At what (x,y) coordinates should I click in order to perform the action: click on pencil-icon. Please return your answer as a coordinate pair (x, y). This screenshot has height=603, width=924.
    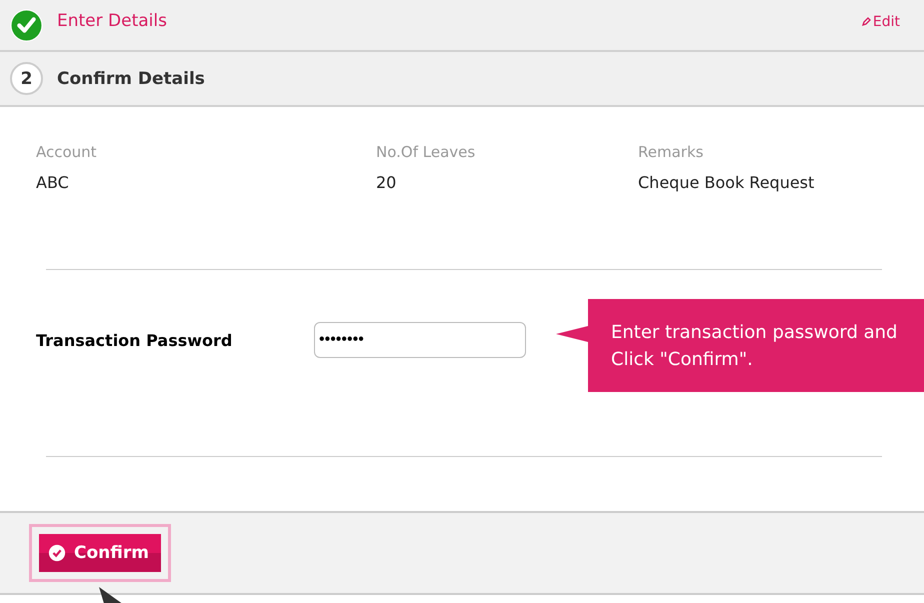
    Looking at the image, I should click on (865, 22).